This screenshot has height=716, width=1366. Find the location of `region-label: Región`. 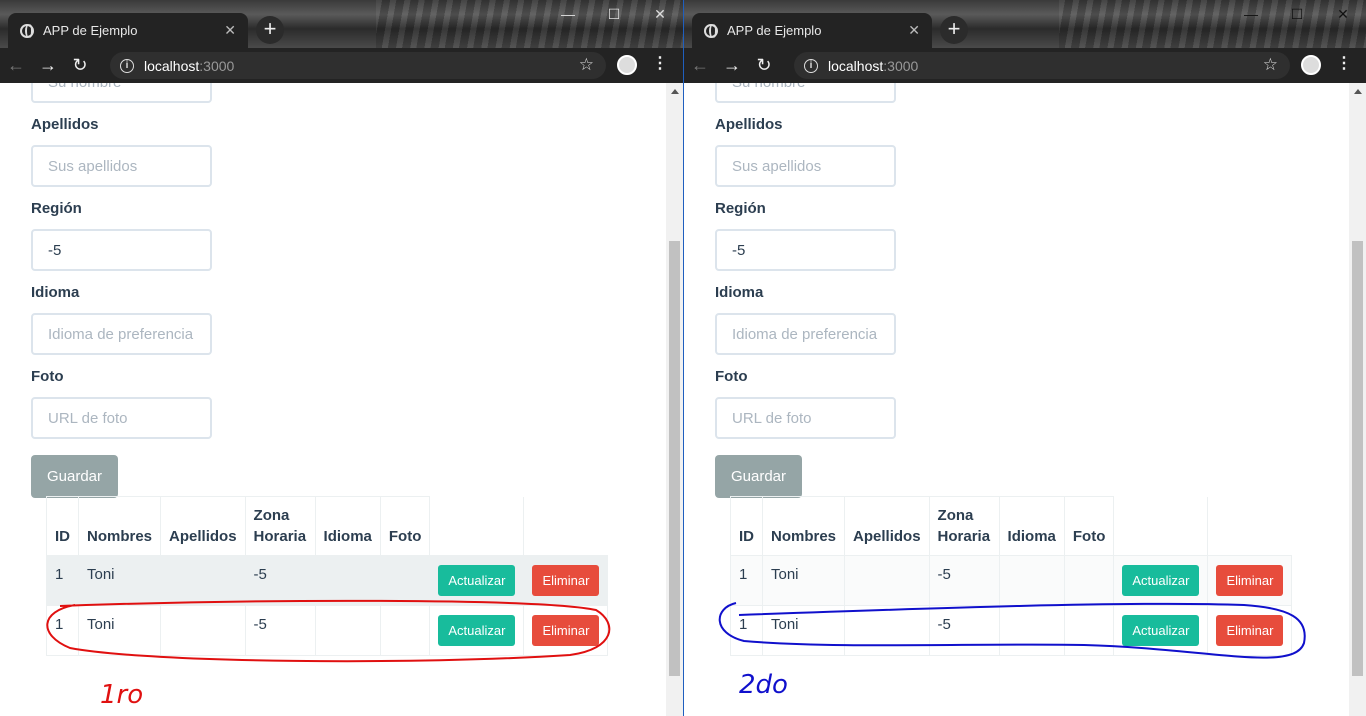

region-label: Región is located at coordinates (56, 208).